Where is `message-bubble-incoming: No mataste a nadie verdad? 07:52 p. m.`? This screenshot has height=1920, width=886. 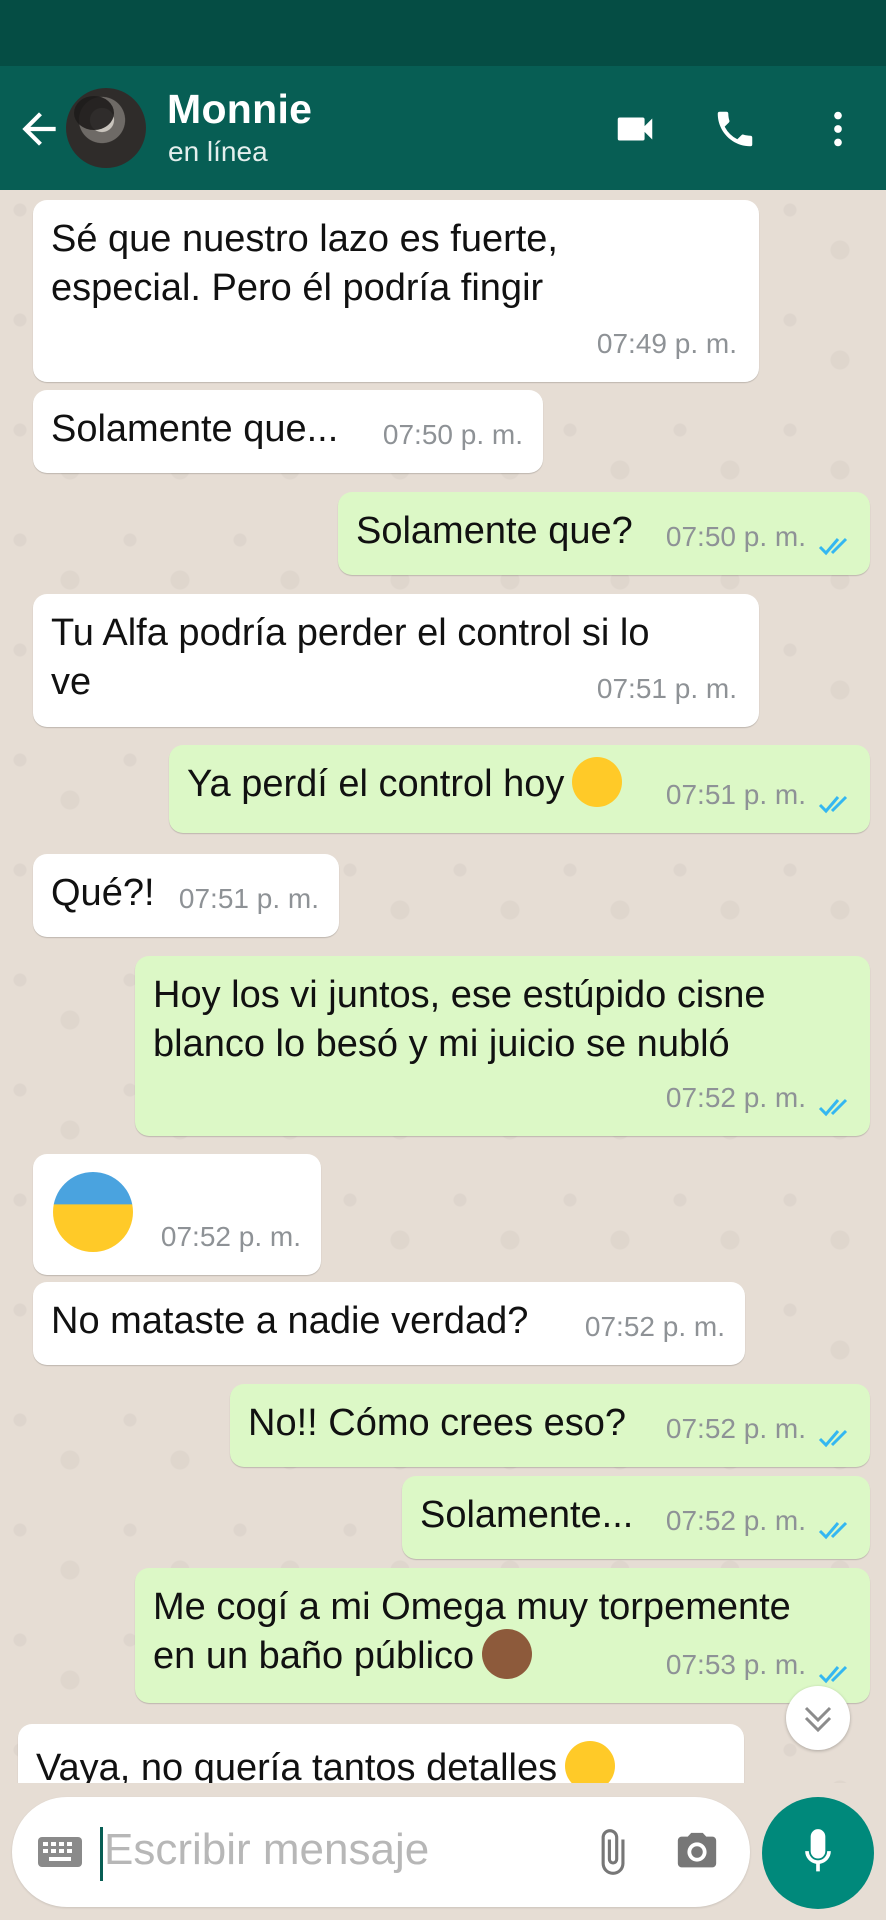 message-bubble-incoming: No mataste a nadie verdad? 07:52 p. m. is located at coordinates (389, 1323).